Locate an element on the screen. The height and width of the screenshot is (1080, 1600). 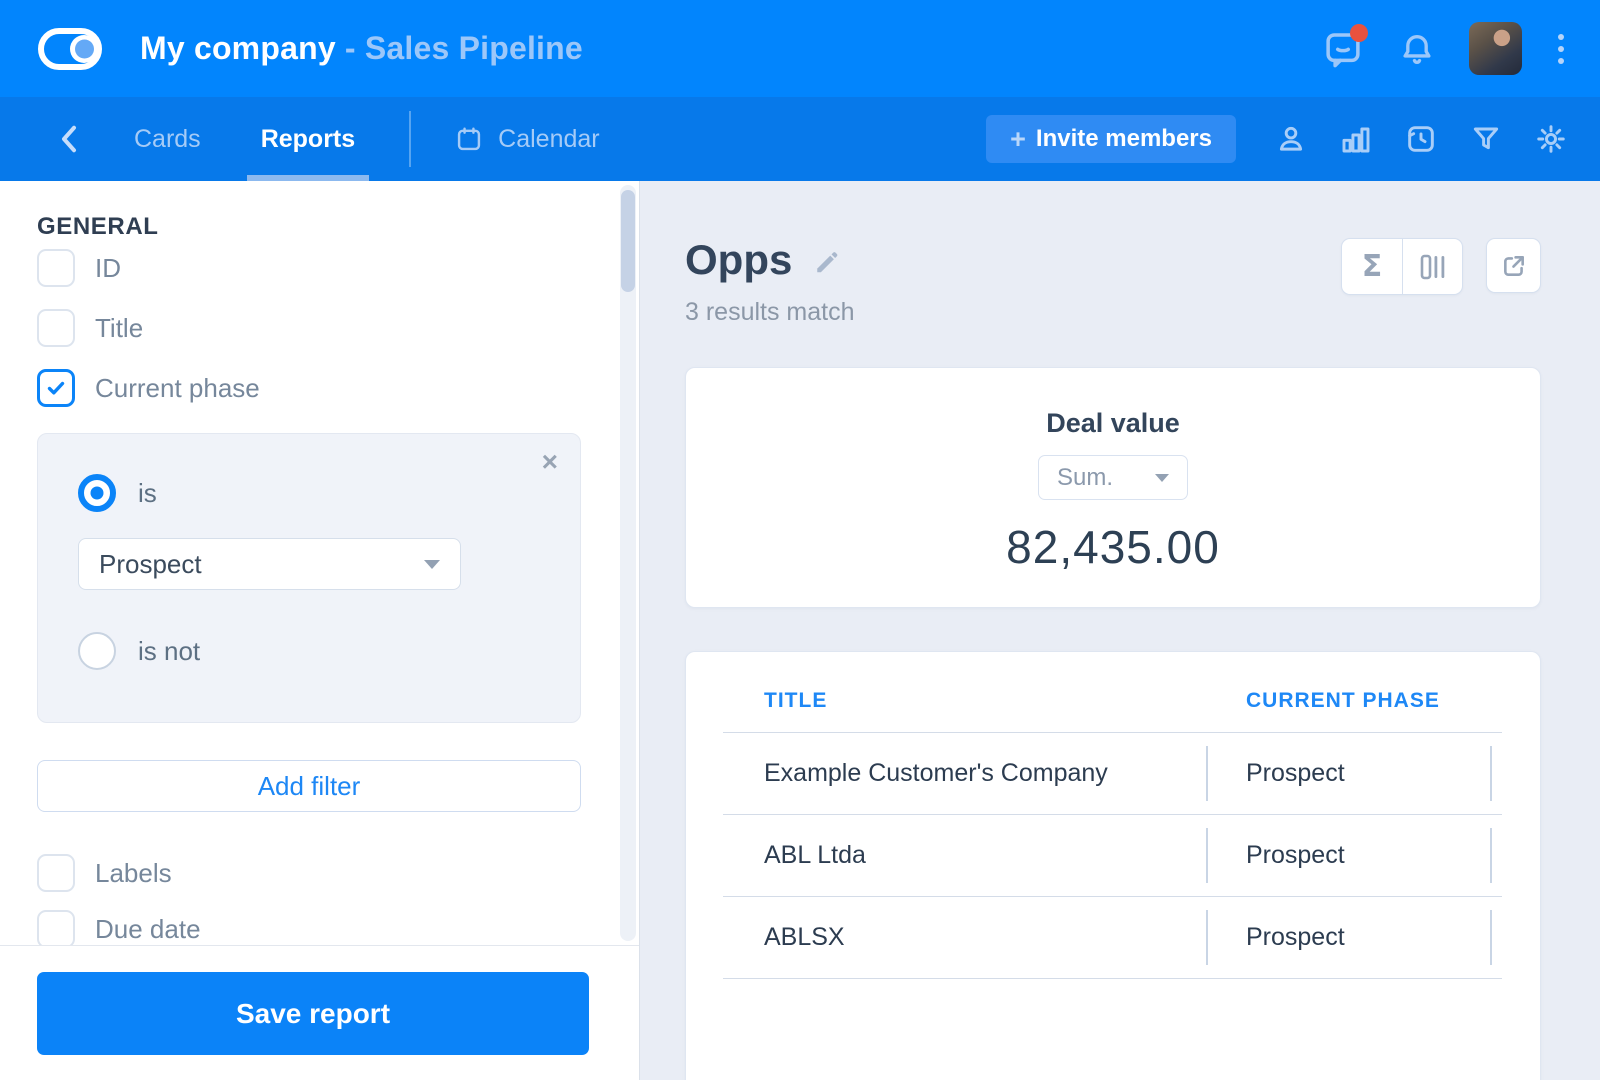
user-avatar is located at coordinates (1495, 48).